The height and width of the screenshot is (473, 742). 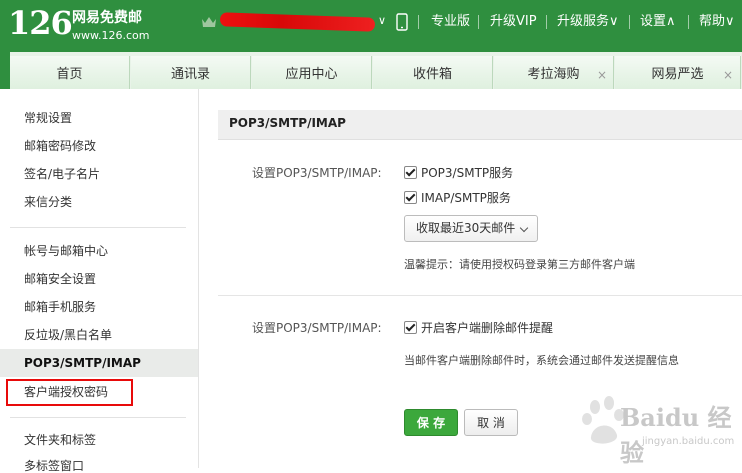 What do you see at coordinates (54, 466) in the screenshot?
I see `sidebar-item-multi-tab: 多标签窗口` at bounding box center [54, 466].